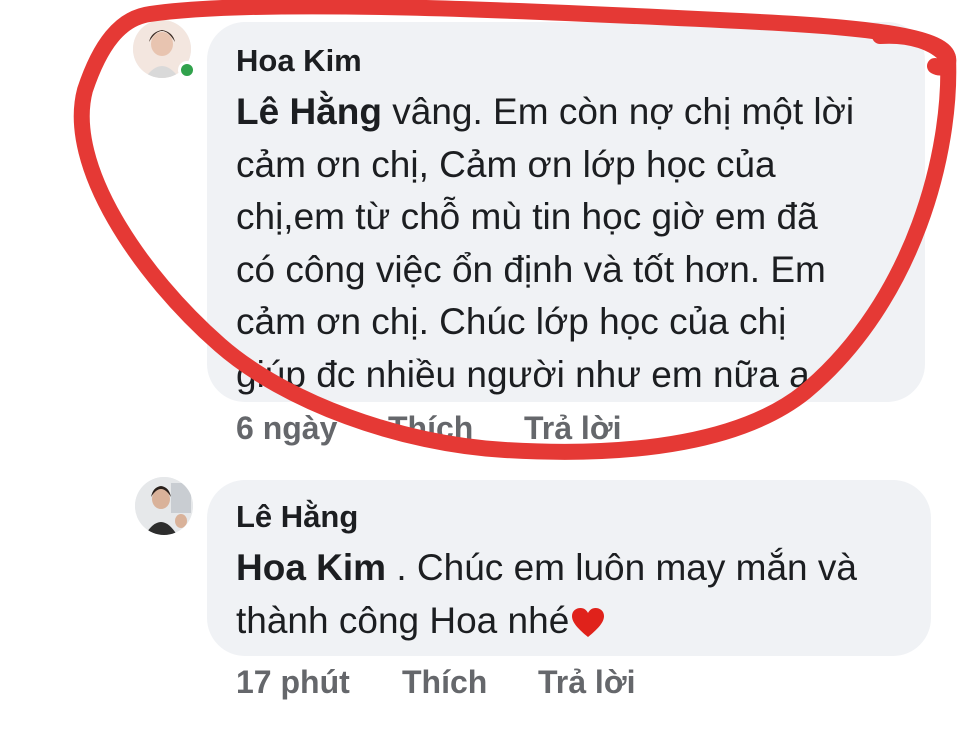 The height and width of the screenshot is (732, 960). Describe the element at coordinates (506, 164) in the screenshot. I see `comment-line: cảm ơn chị, Cảm ơn lớp học của` at that location.